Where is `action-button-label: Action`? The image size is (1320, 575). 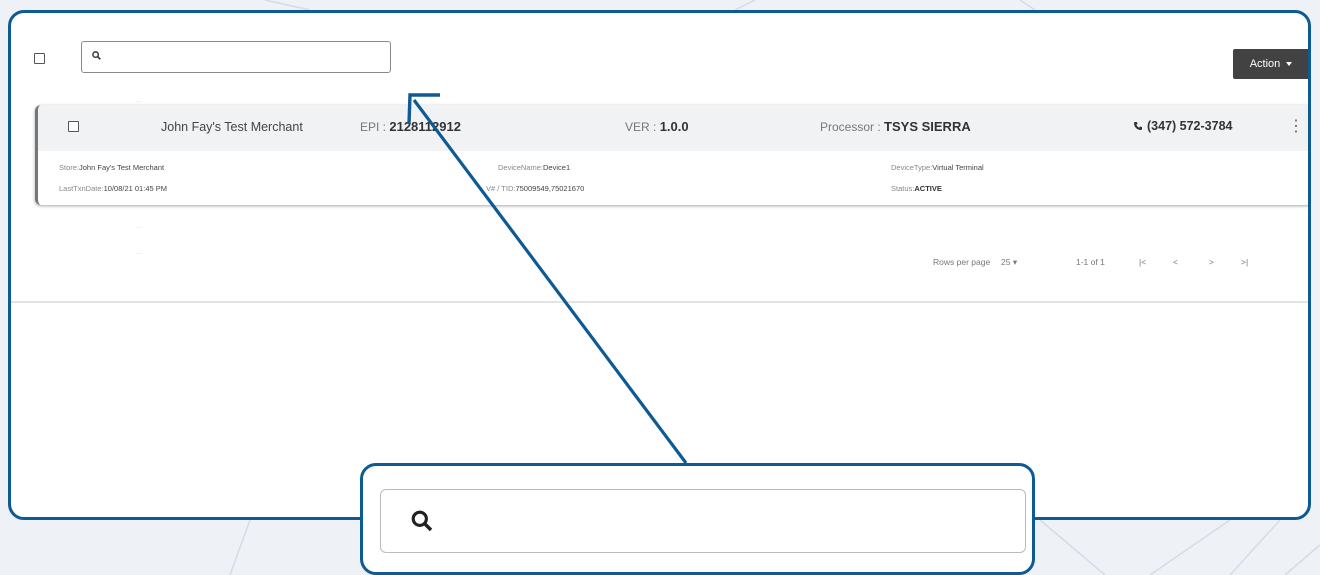 action-button-label: Action is located at coordinates (1265, 64).